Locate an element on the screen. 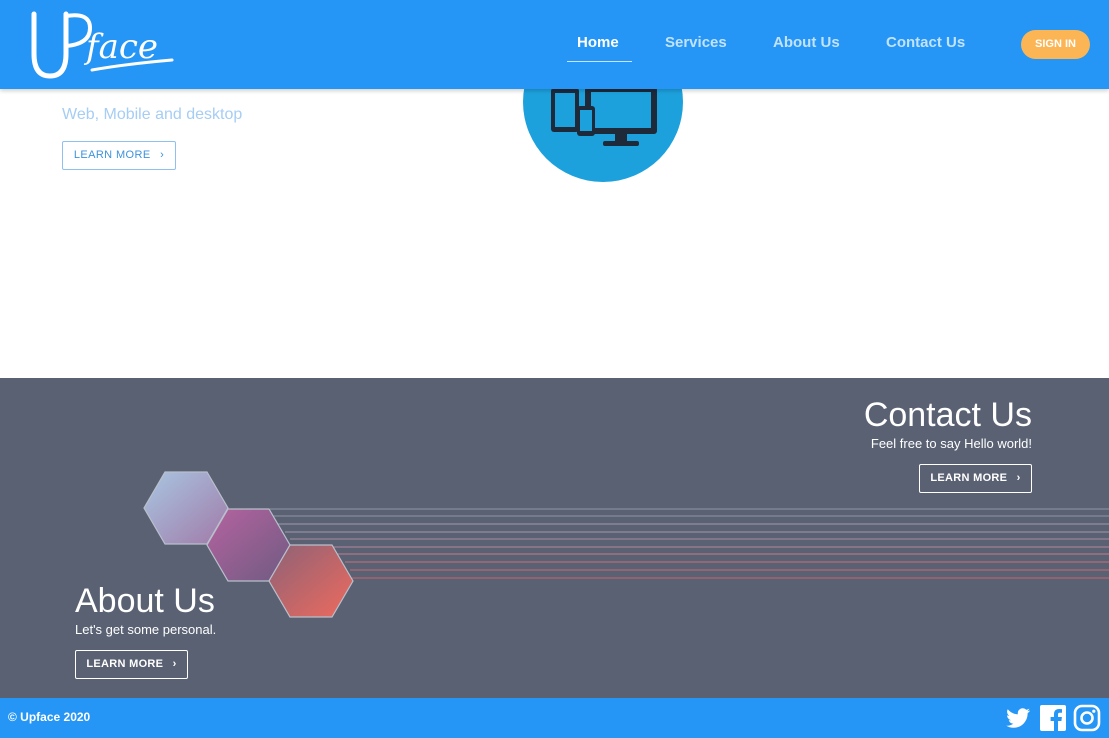 This screenshot has height=738, width=1109. contact-learn-more-button: LEARN MORE › is located at coordinates (975, 478).